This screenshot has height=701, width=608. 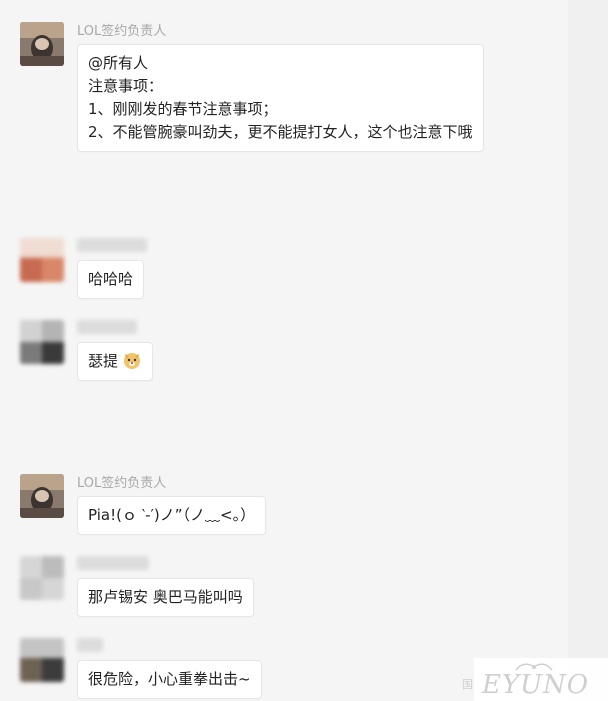 I want to click on message-line: 1、刚刚发的春节注意事项；, so click(x=183, y=109).